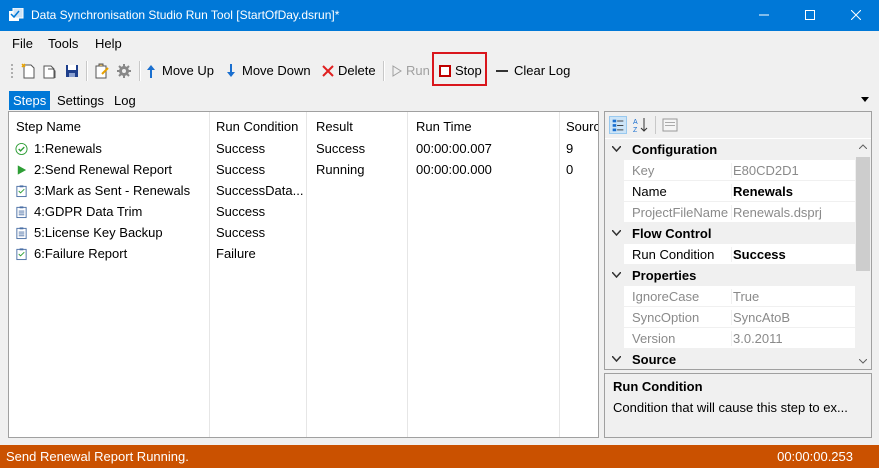  I want to click on column-step-name: Step Name, so click(48, 126).